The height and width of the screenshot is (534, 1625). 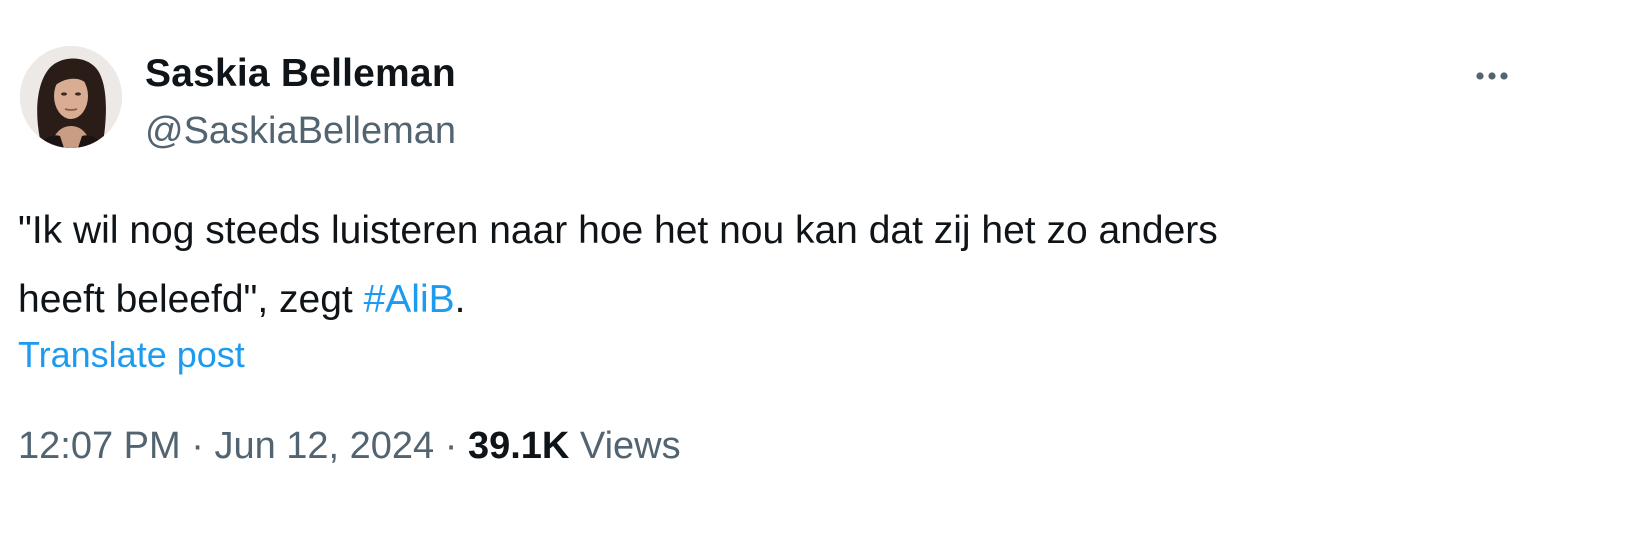 I want to click on avatar-photo, so click(x=71, y=97).